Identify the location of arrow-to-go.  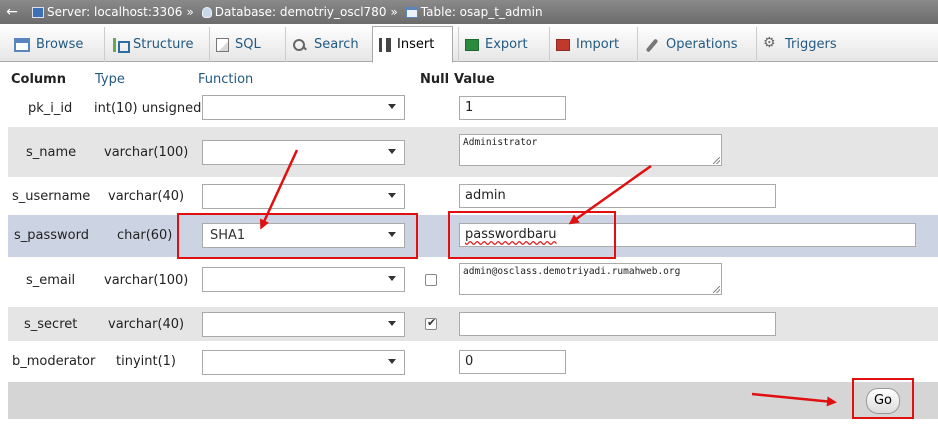
(794, 399).